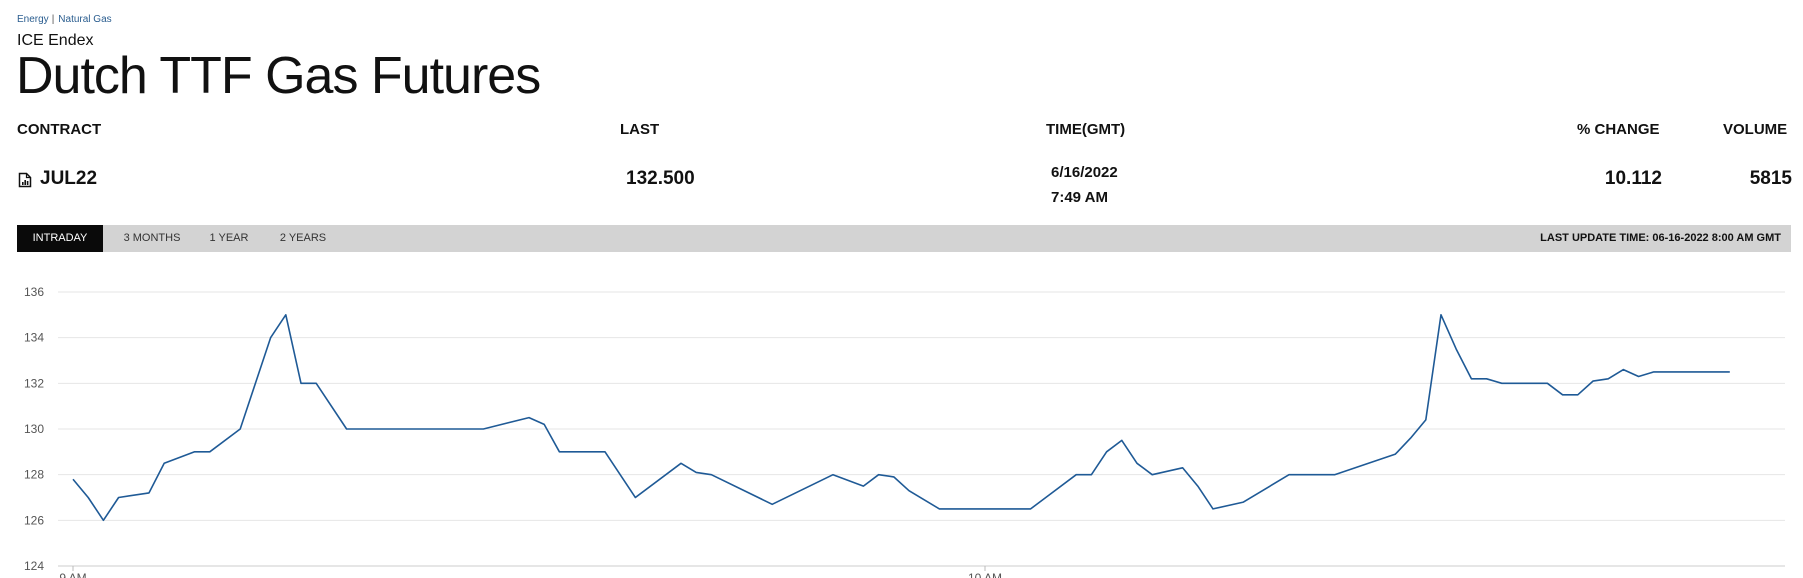 The image size is (1803, 578). Describe the element at coordinates (303, 238) in the screenshot. I see `tab-2-years: 2 YEARS` at that location.